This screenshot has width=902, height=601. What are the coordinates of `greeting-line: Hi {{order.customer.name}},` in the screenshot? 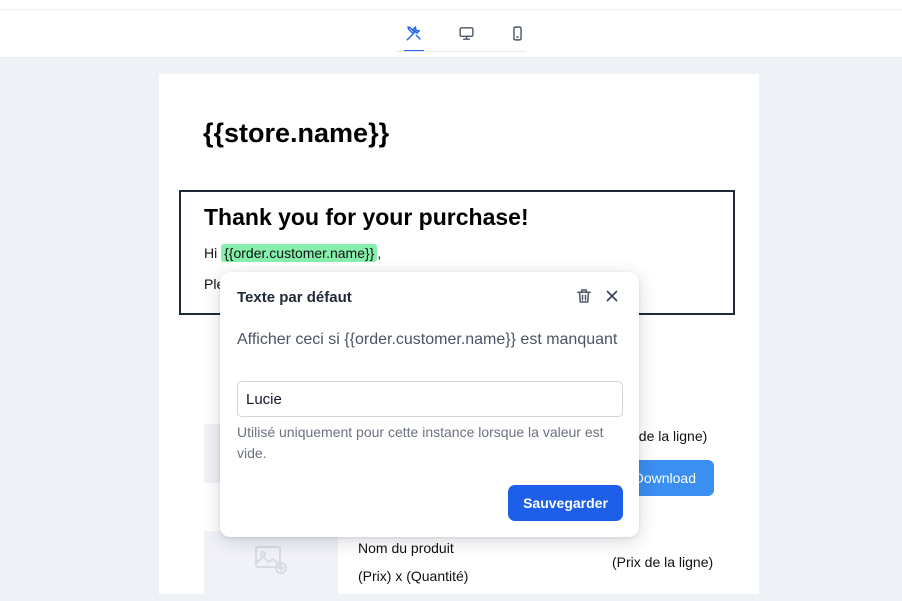 It's located at (293, 253).